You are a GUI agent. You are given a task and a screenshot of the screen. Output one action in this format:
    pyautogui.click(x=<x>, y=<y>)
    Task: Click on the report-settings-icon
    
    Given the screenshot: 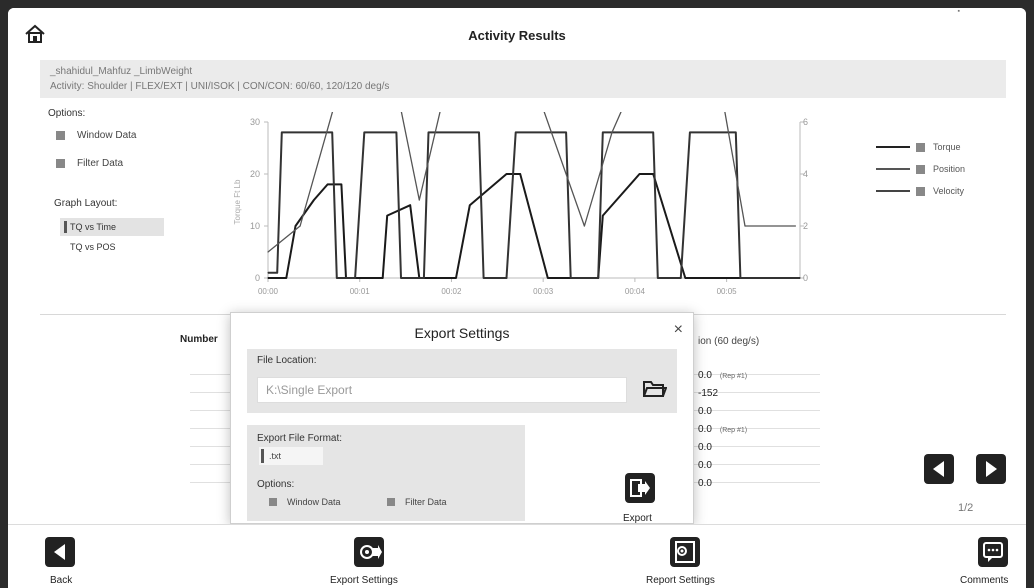 What is the action you would take?
    pyautogui.click(x=685, y=552)
    